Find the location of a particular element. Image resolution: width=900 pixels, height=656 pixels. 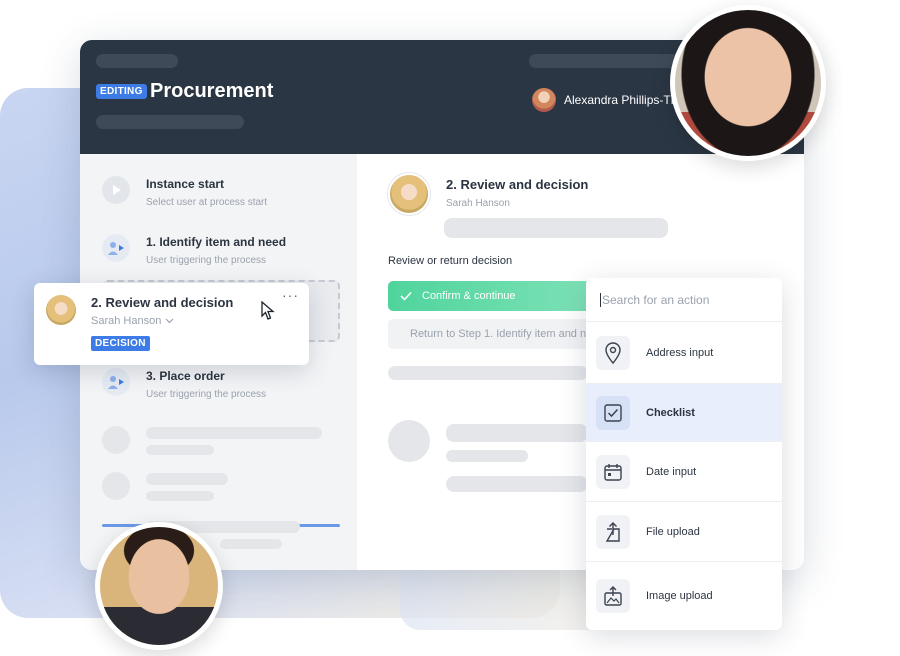

action-search-input is located at coordinates (685, 299).